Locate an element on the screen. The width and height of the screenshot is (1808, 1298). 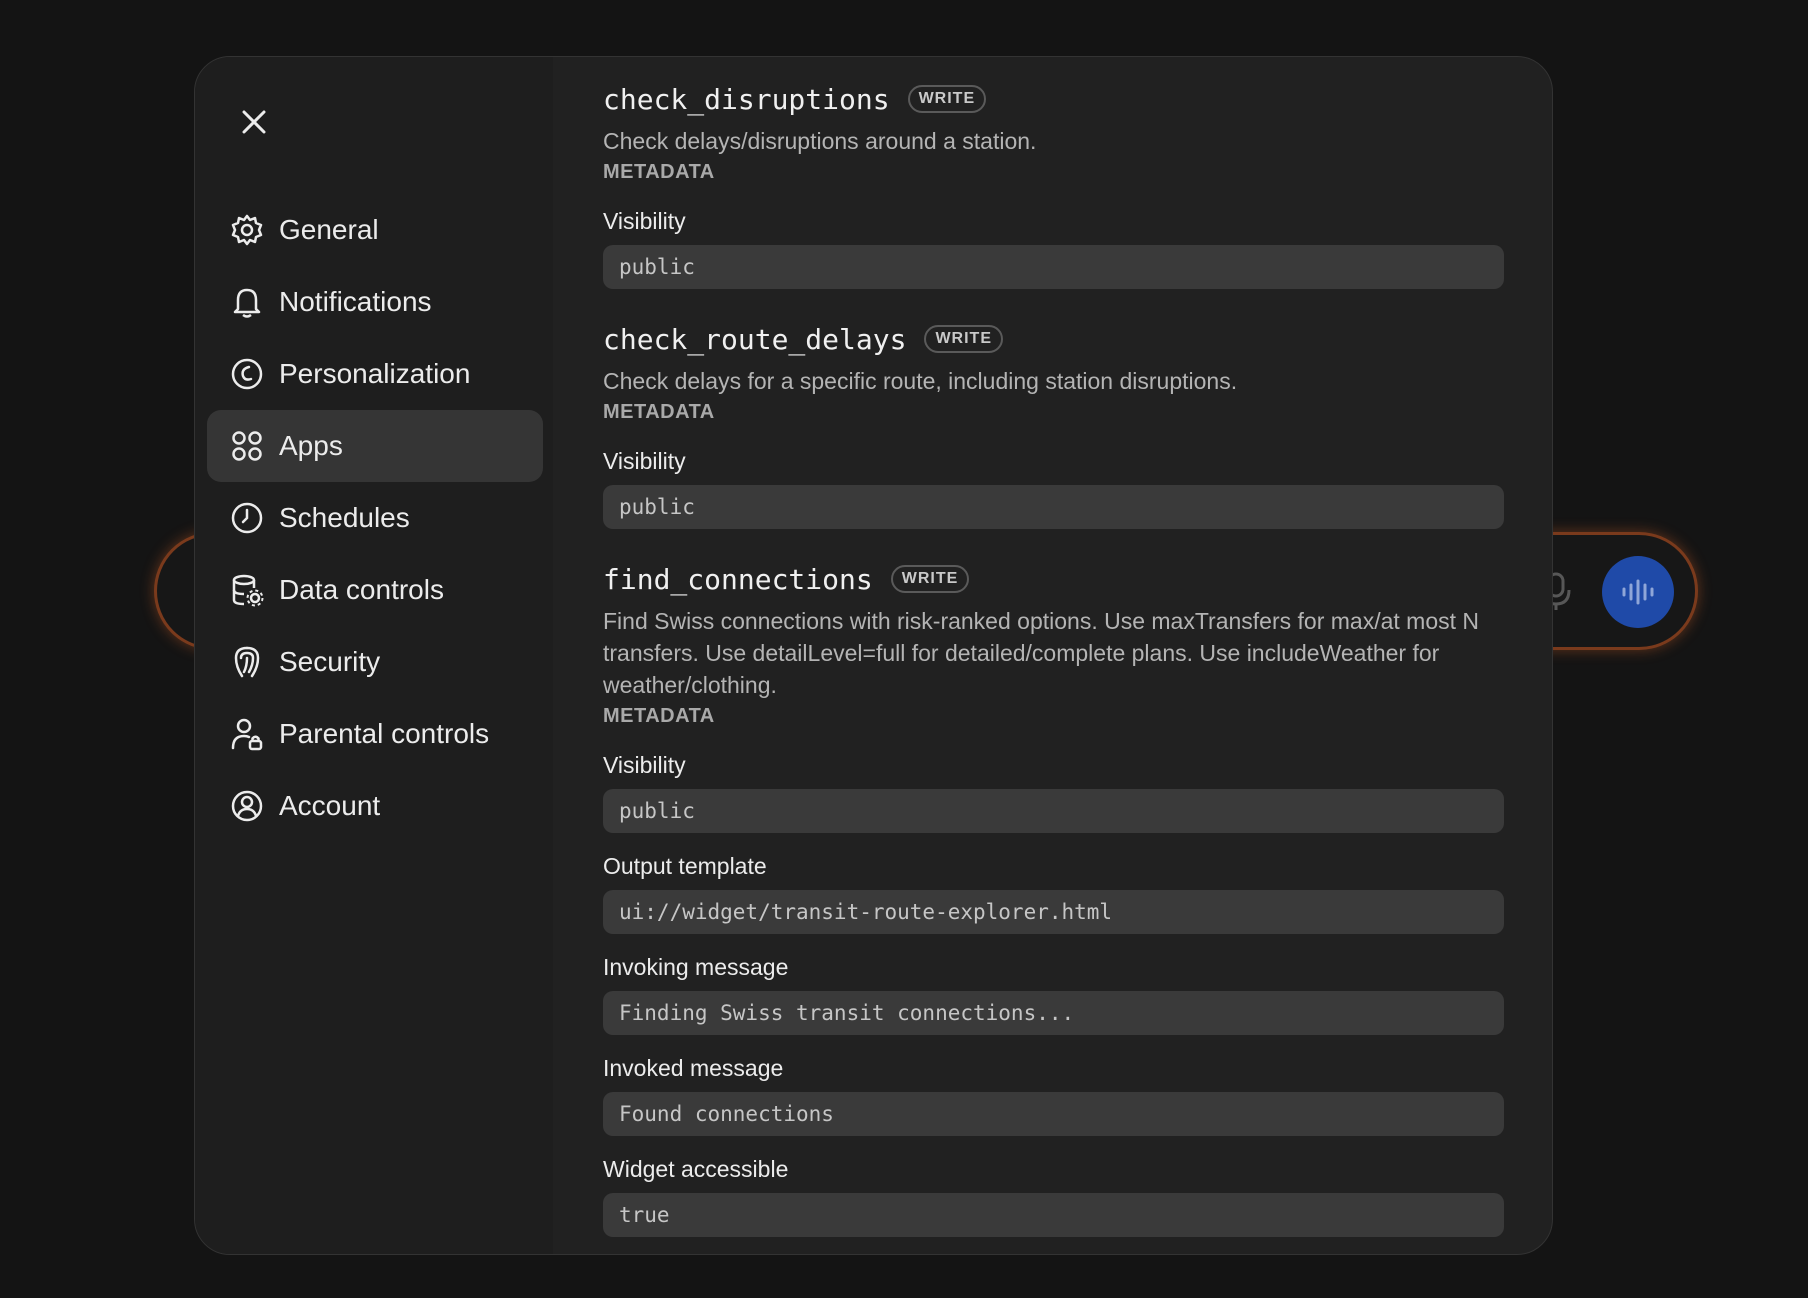
tool-name: find_connections is located at coordinates (738, 579).